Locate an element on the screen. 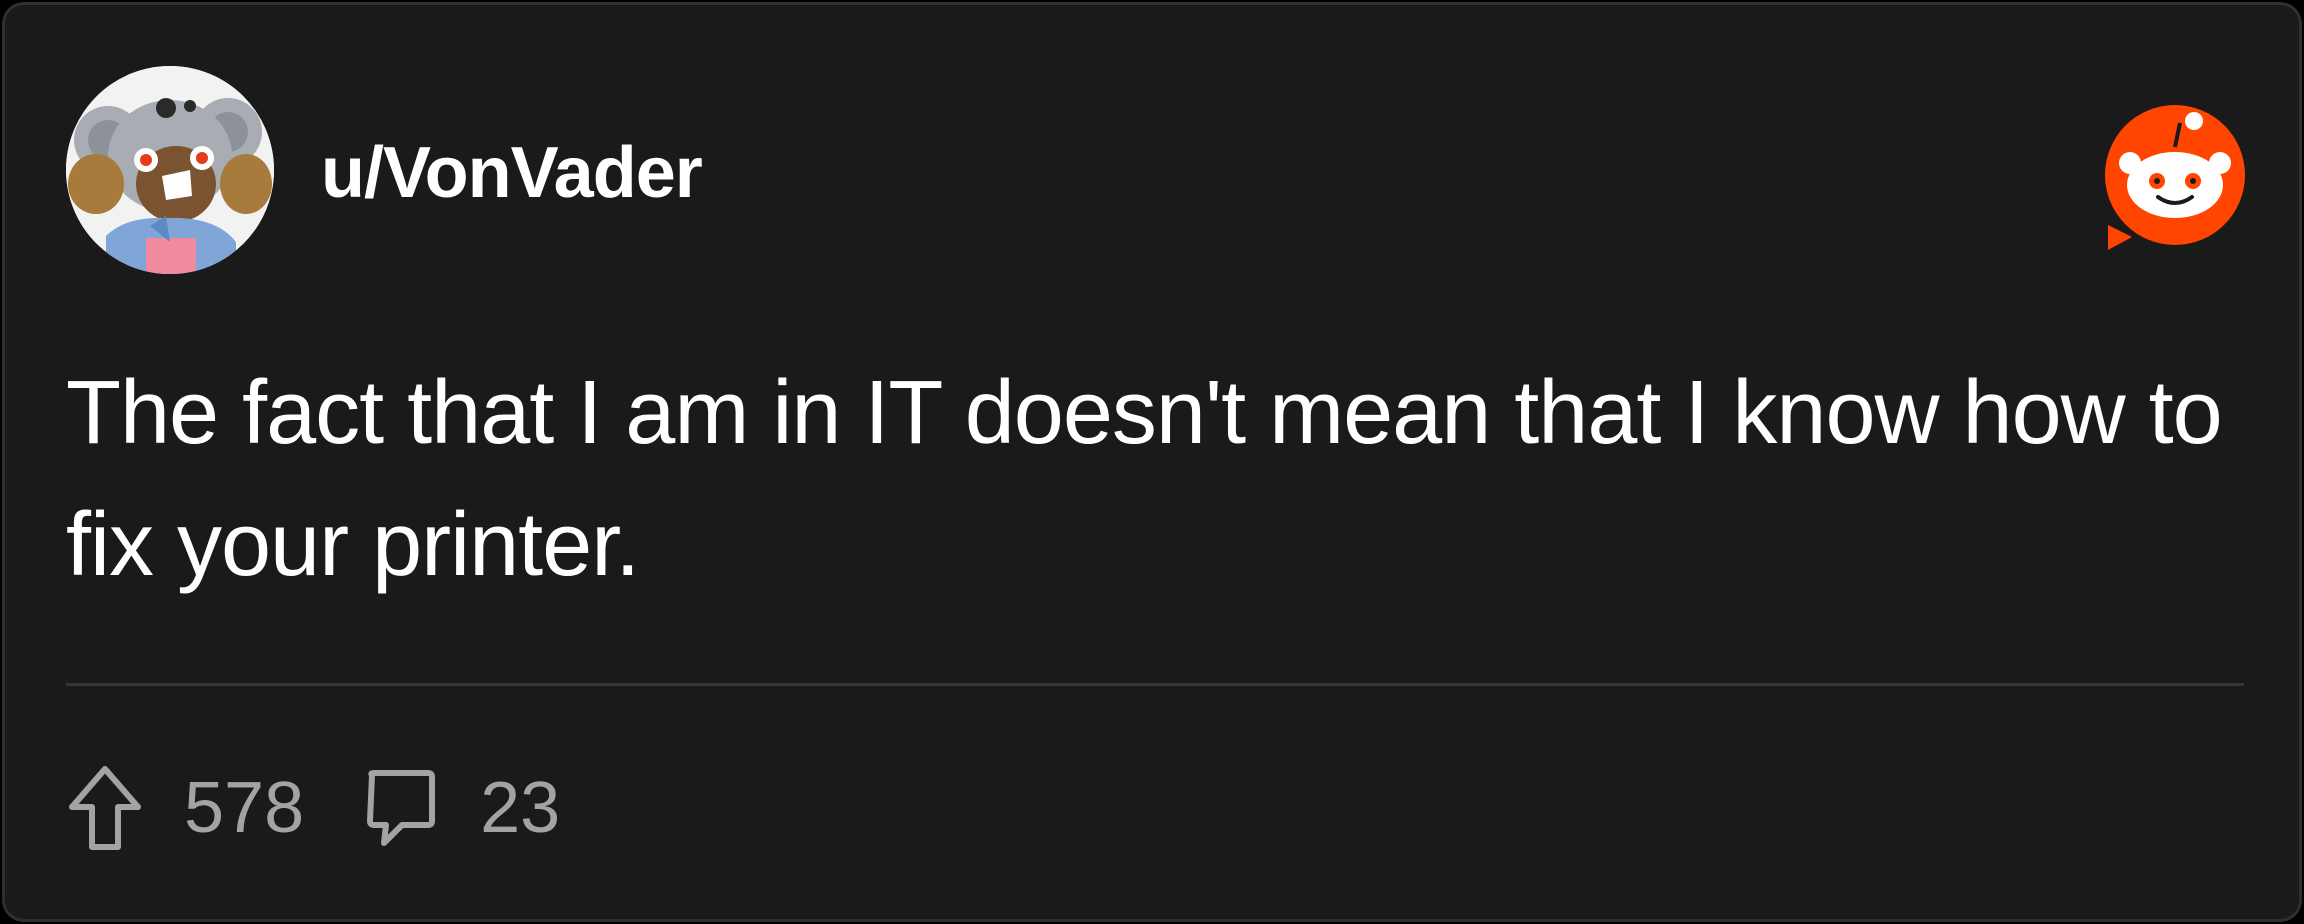  reddit-logo-icon is located at coordinates (2175, 177).